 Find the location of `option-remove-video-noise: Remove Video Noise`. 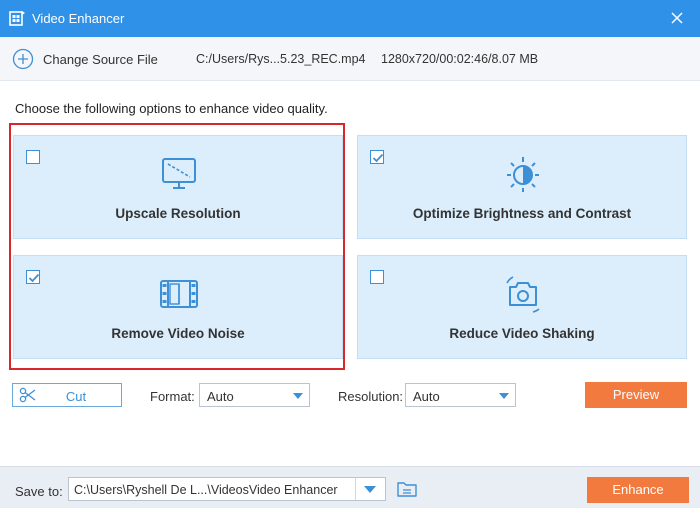

option-remove-video-noise: Remove Video Noise is located at coordinates (178, 307).